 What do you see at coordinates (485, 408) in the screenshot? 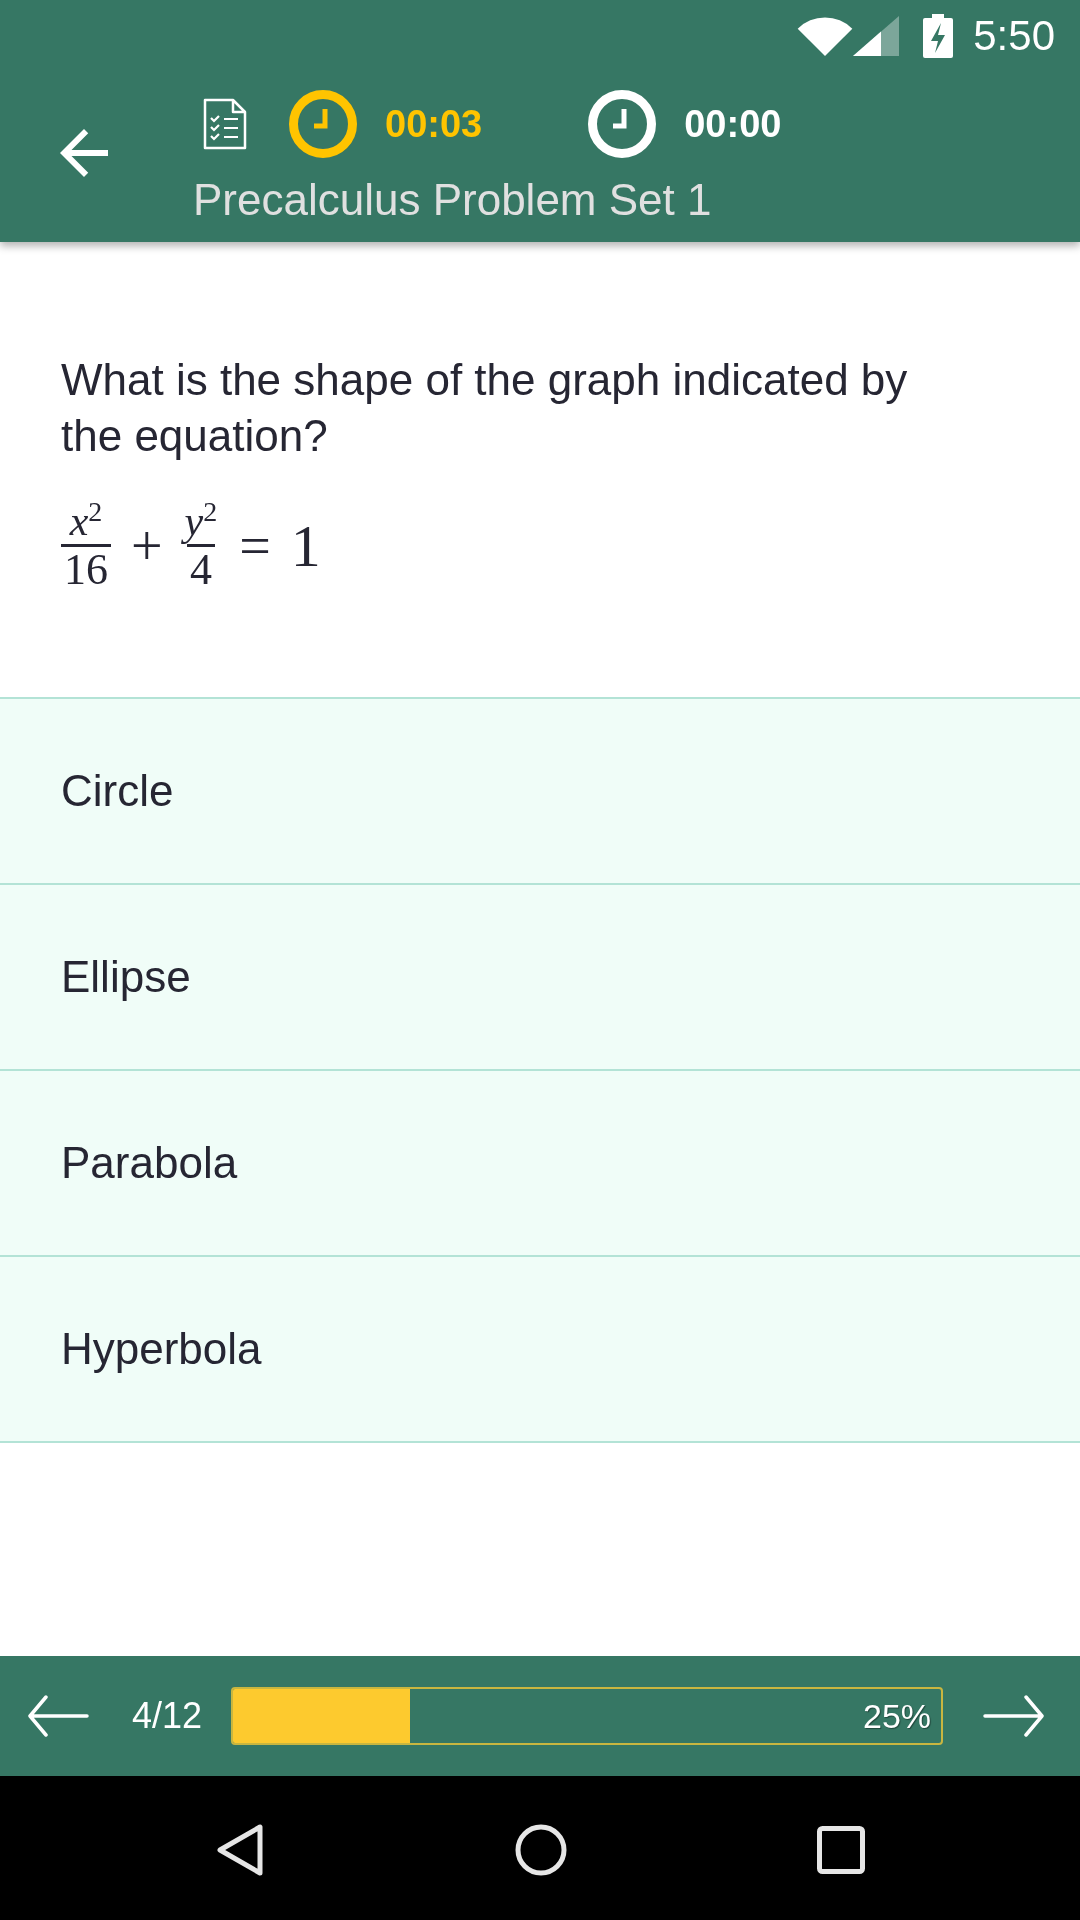
I see `question-text: What is the shape of the graph indicated by the equation?` at bounding box center [485, 408].